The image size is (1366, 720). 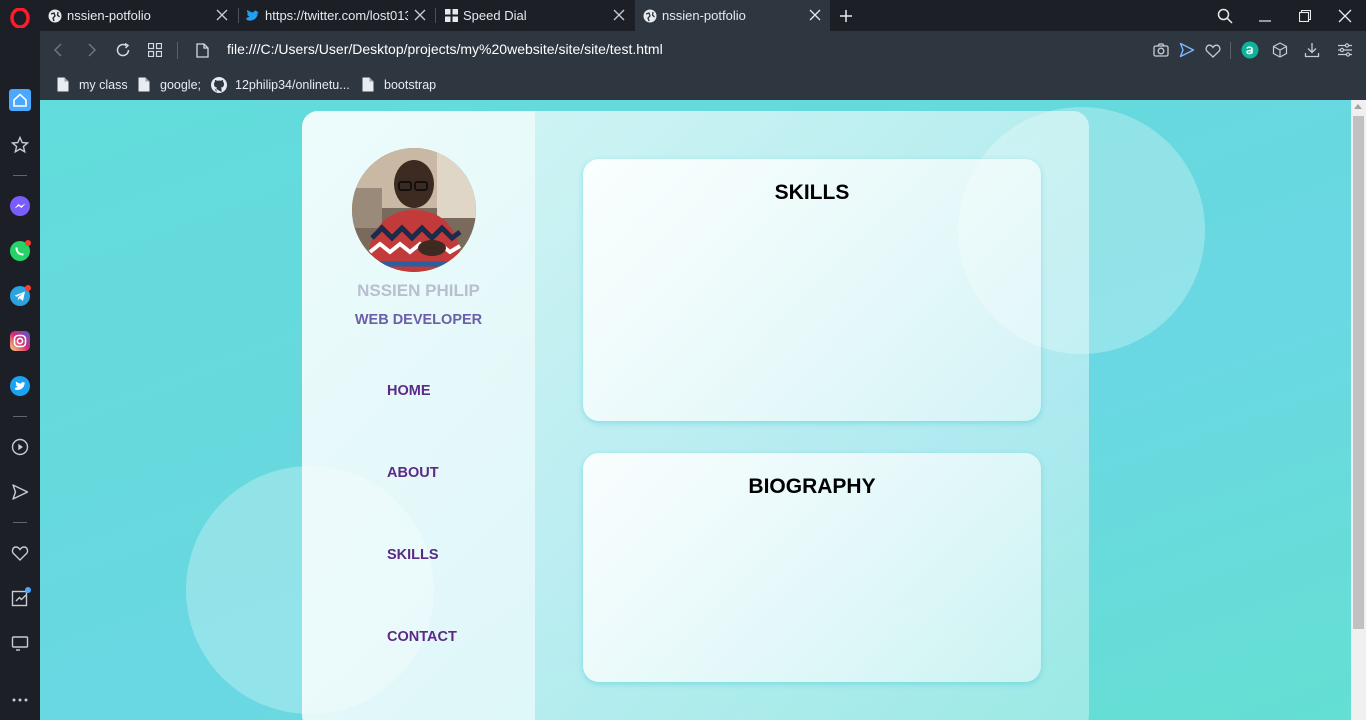 I want to click on skills-heading: SKILLS, so click(x=812, y=192).